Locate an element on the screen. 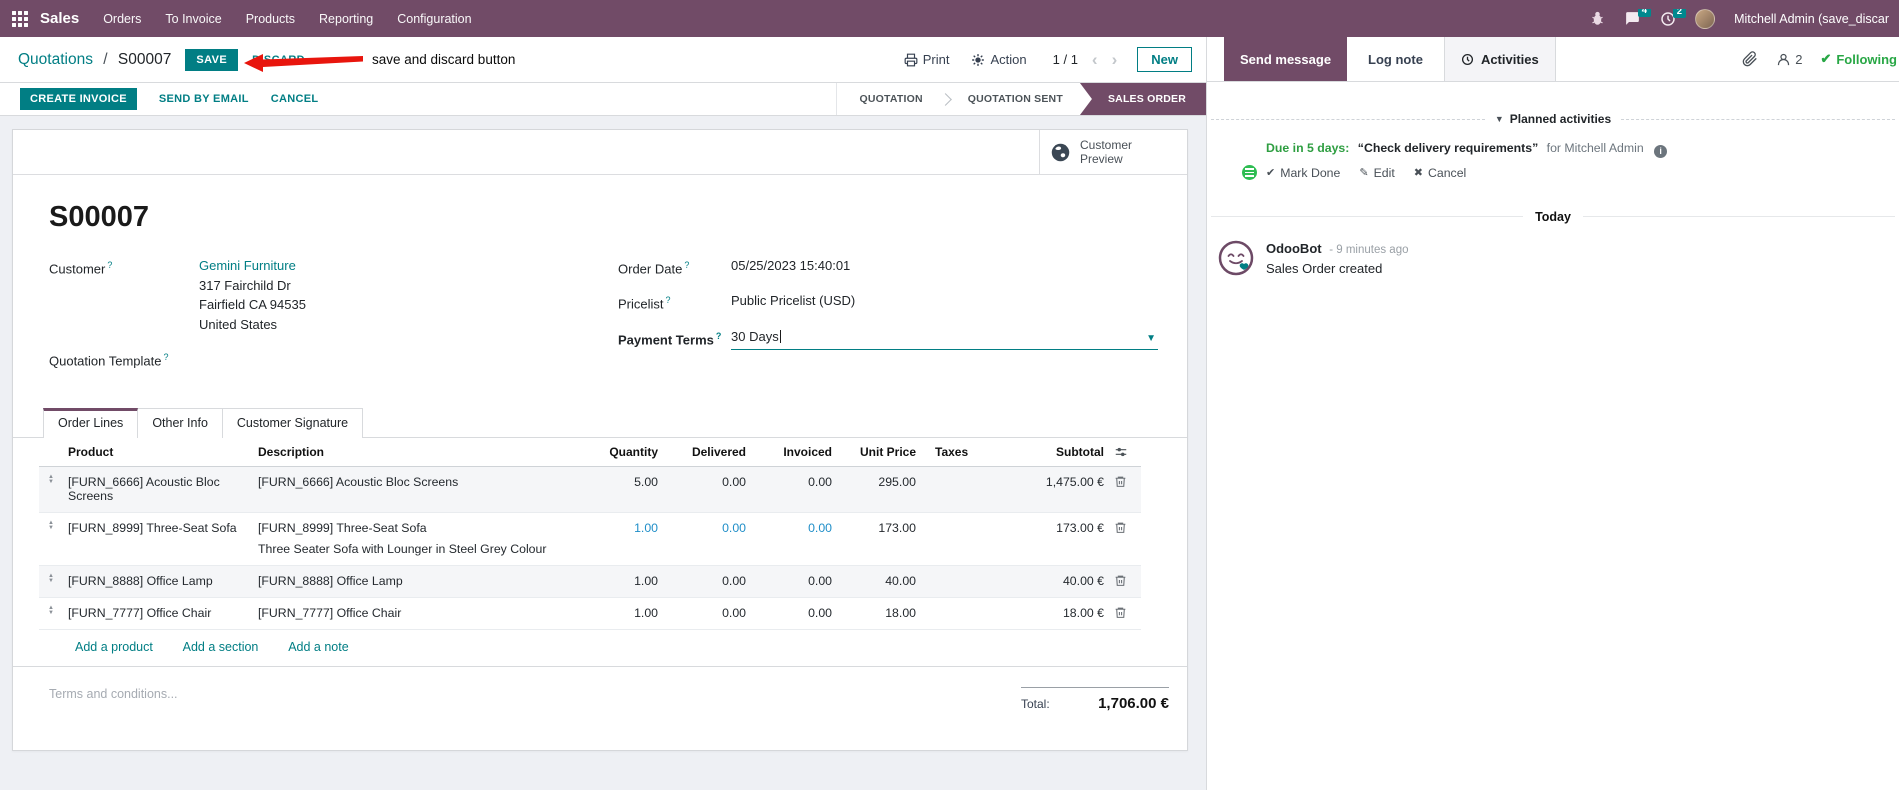 Image resolution: width=1899 pixels, height=790 pixels. log-note-button: Log note is located at coordinates (1395, 59).